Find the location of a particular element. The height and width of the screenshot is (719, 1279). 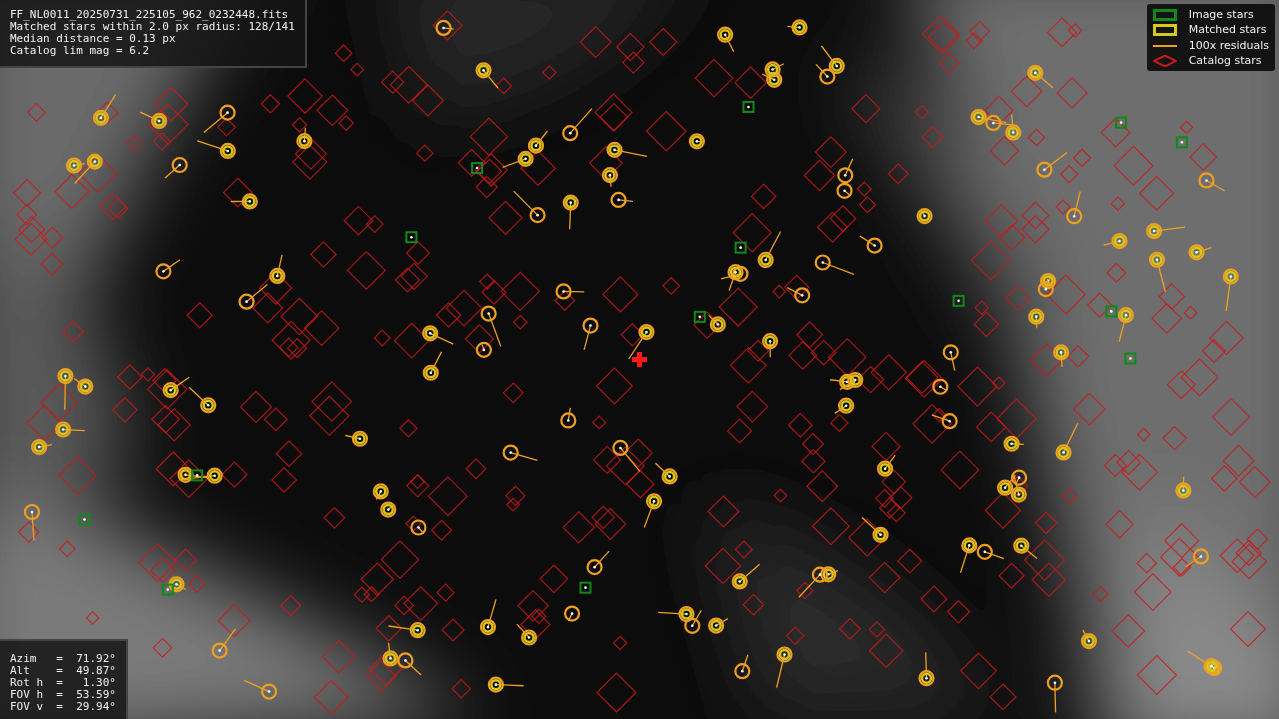

info-text: Catalog lim mag = 6.2 is located at coordinates (80, 51).